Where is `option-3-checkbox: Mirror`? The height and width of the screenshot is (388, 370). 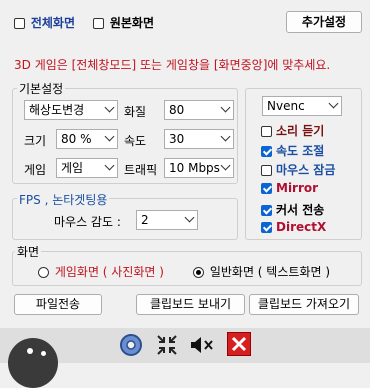 option-3-checkbox: Mirror is located at coordinates (289, 188).